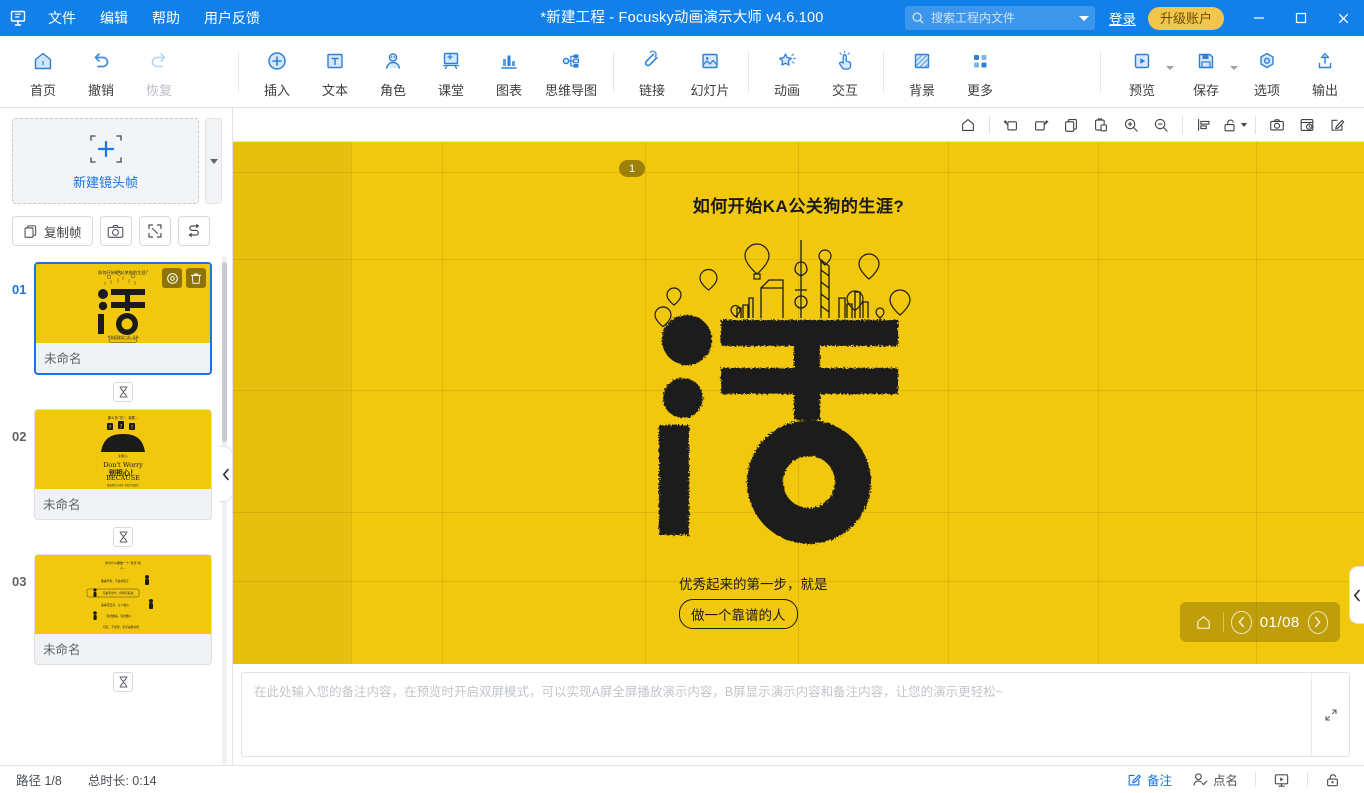 This screenshot has height=793, width=1364. I want to click on status-notes-button: 备注, so click(1149, 780).